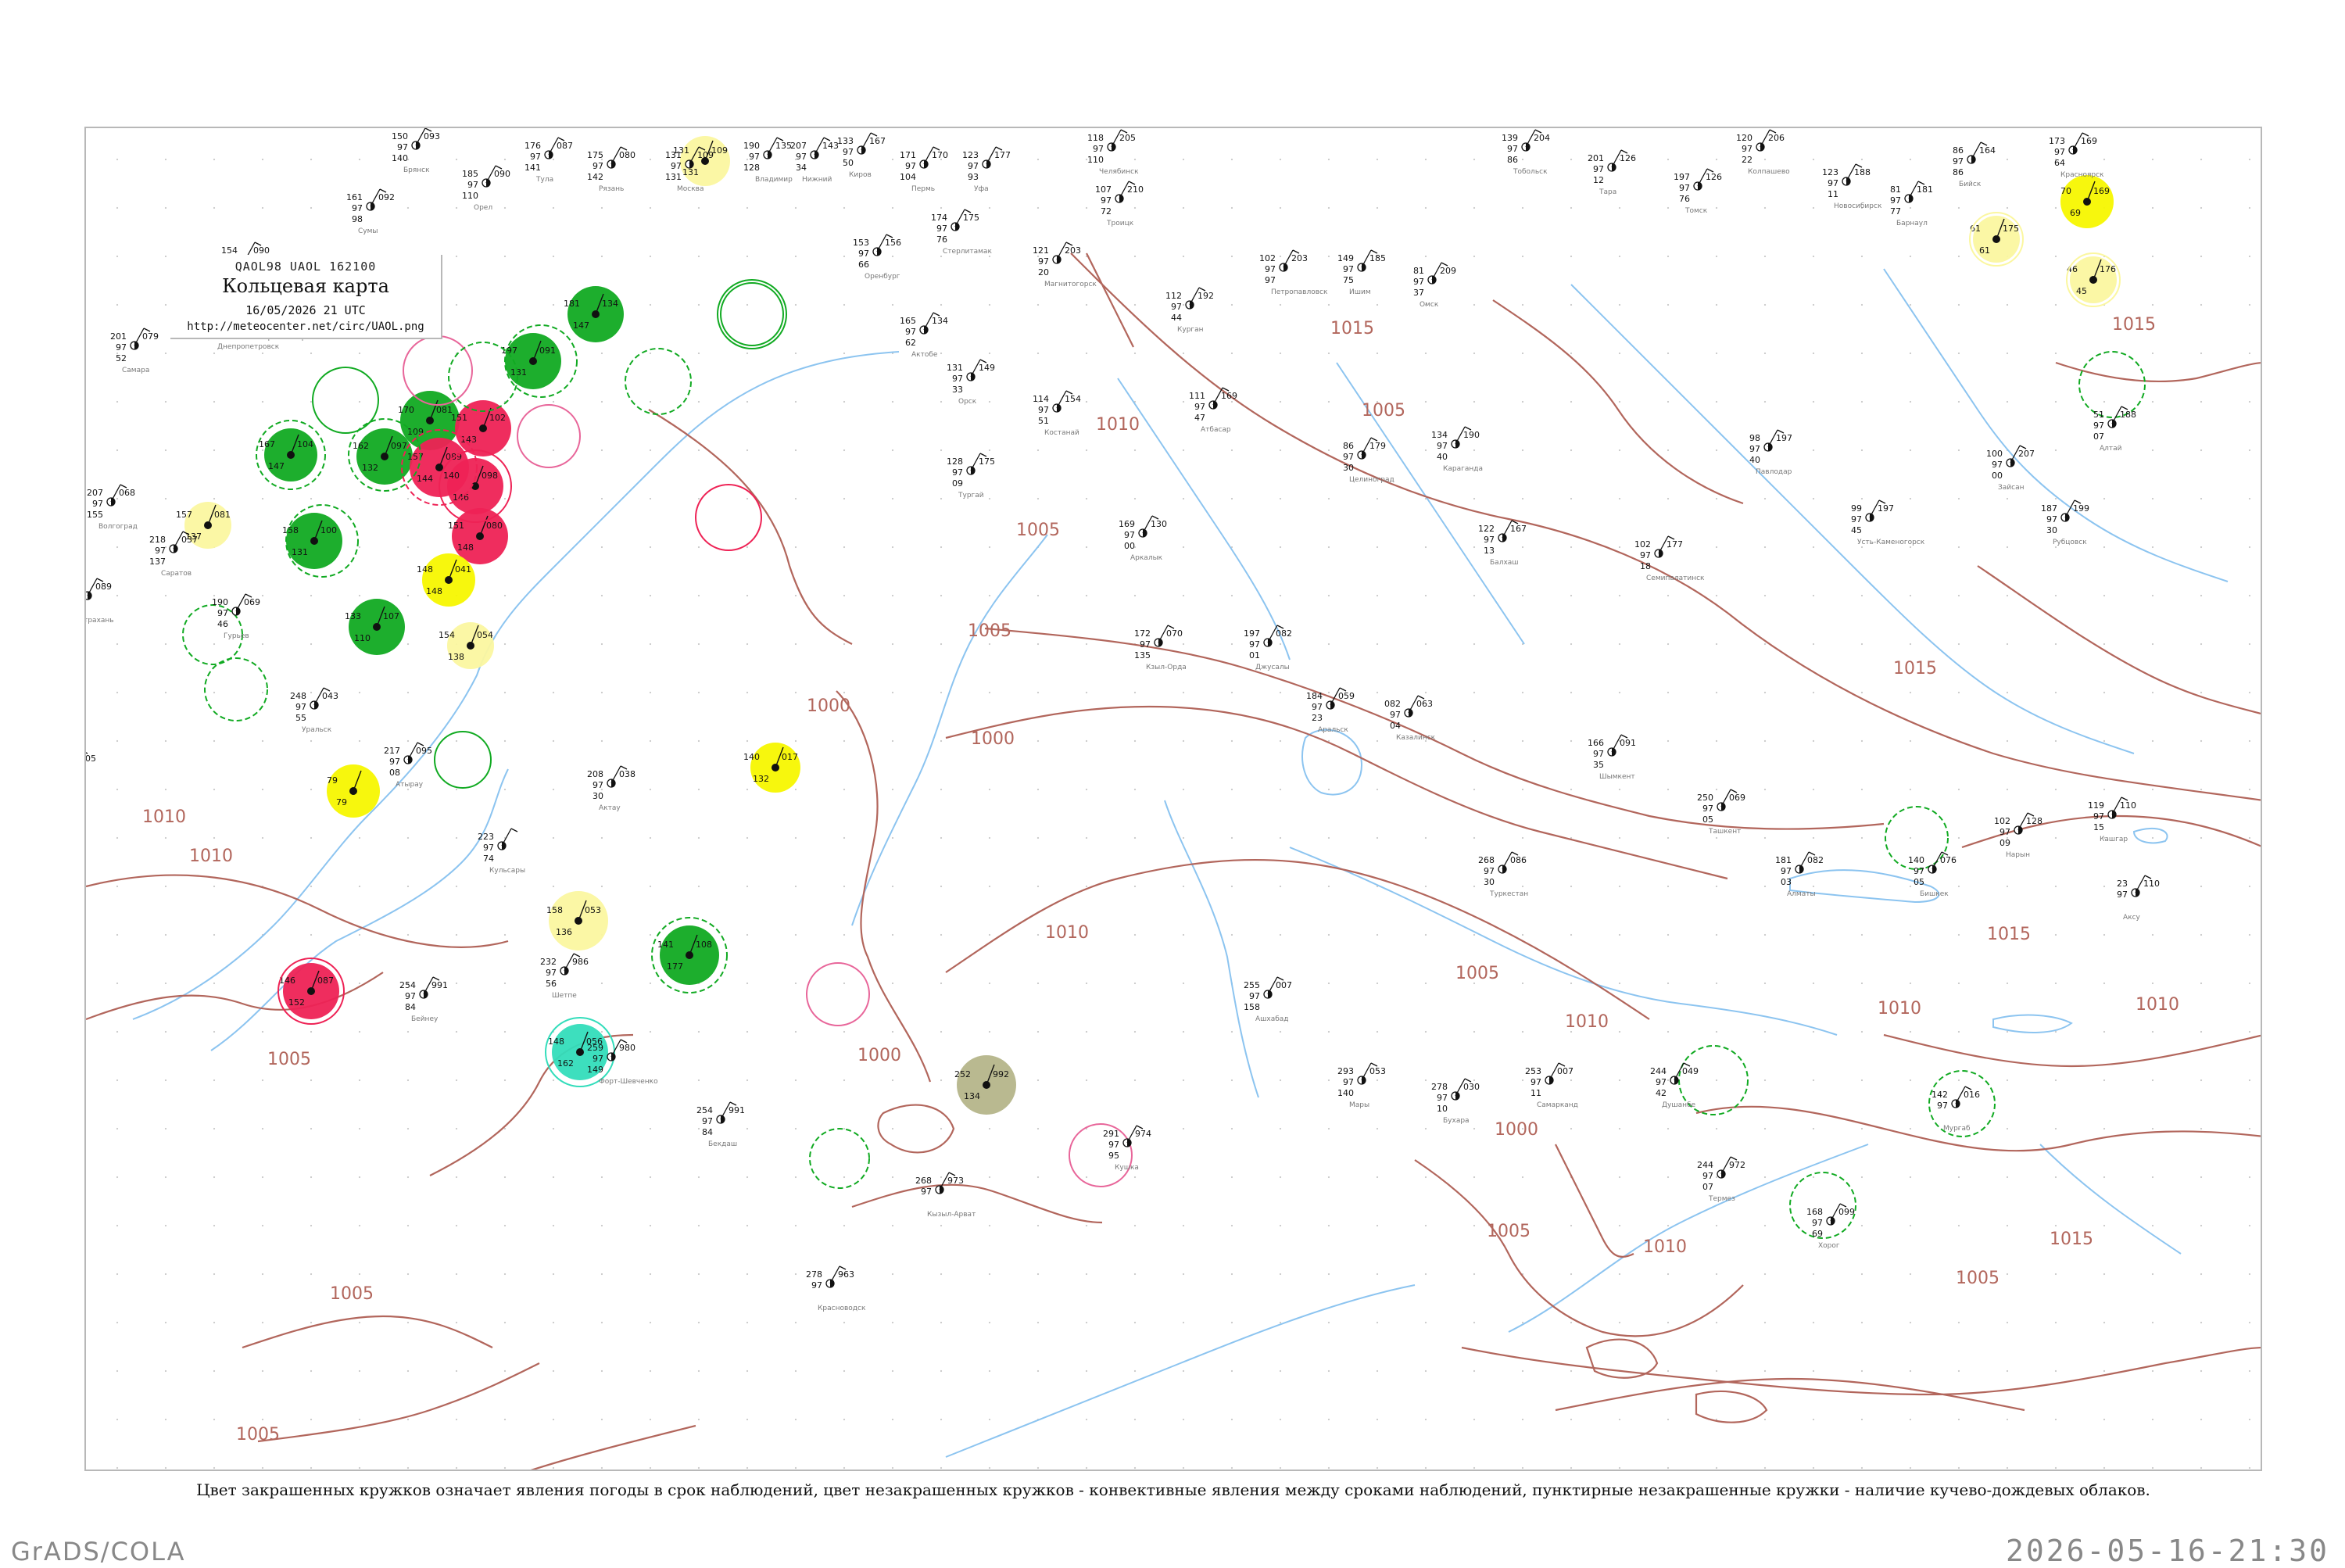  What do you see at coordinates (305, 326) in the screenshot?
I see `source-url: http://meteocenter.net/circ/UAOL.png` at bounding box center [305, 326].